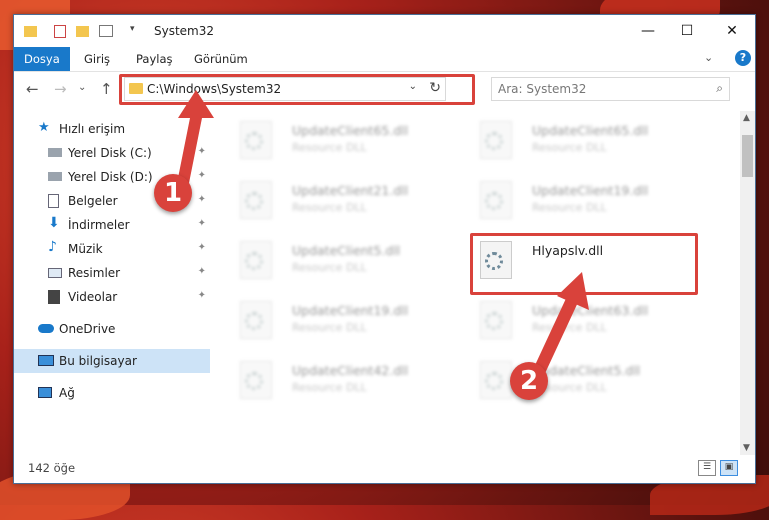 The width and height of the screenshot is (769, 520). I want to click on step-1-badge: 1, so click(173, 193).